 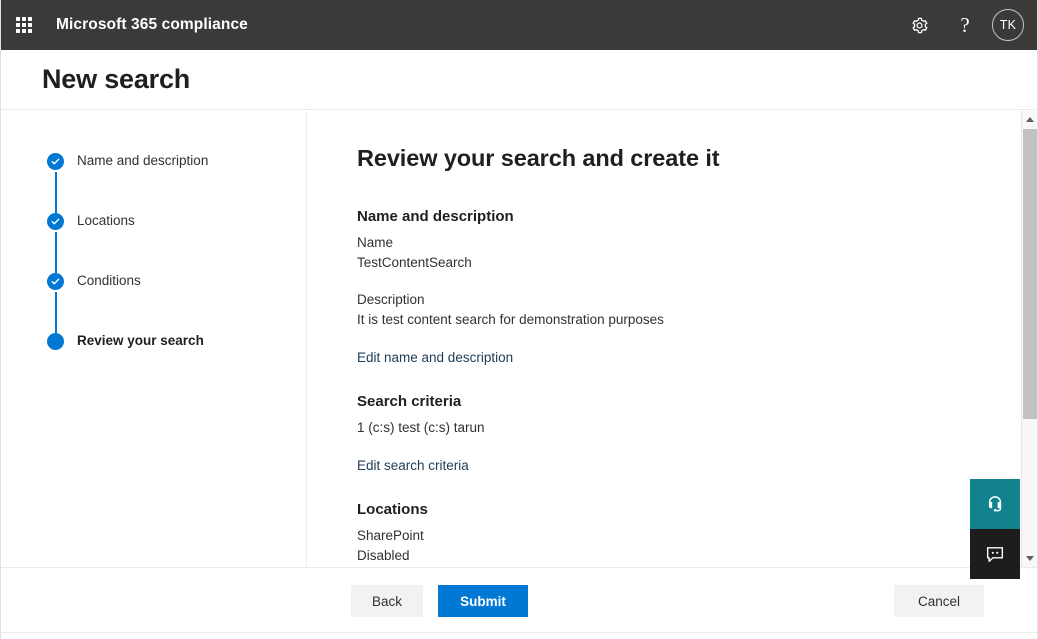 What do you see at coordinates (995, 554) in the screenshot?
I see `chat-bubble-icon` at bounding box center [995, 554].